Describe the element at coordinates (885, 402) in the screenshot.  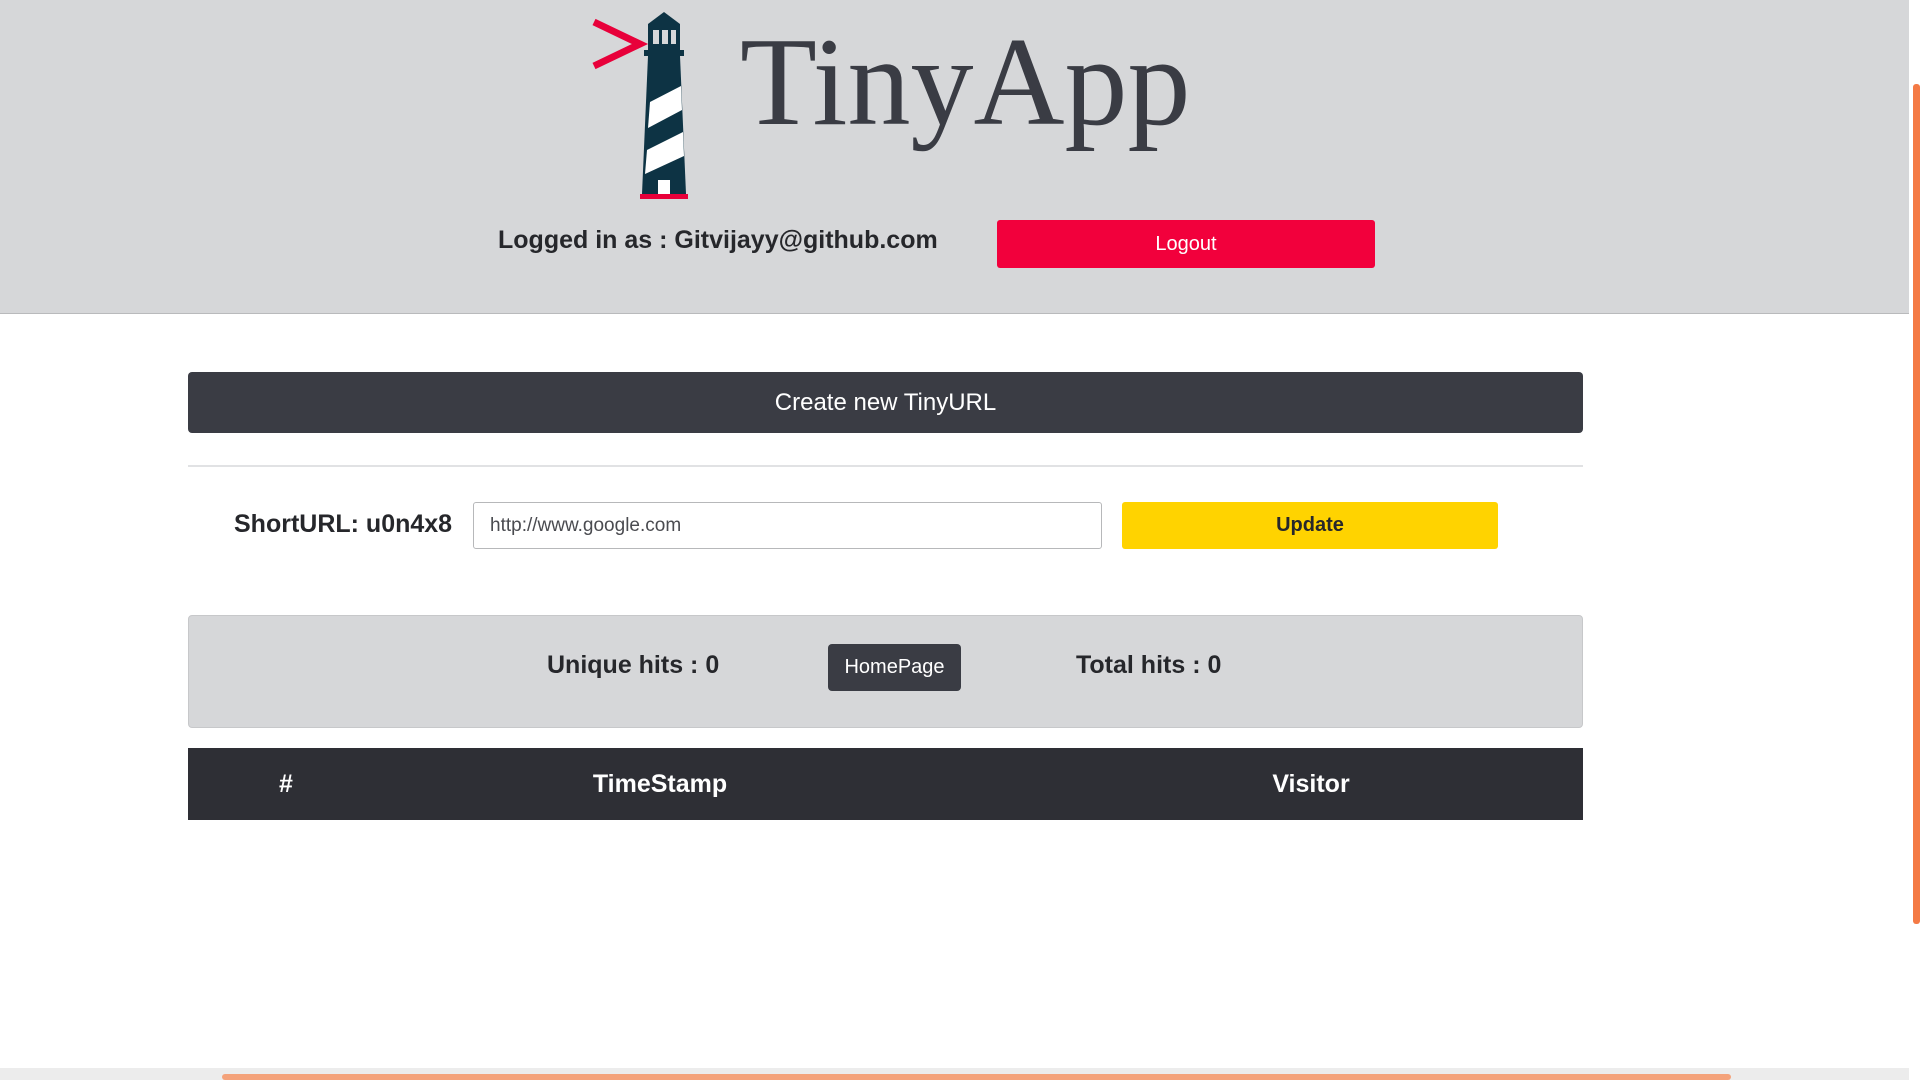
I see `create-new-tinyurl-button: Create new TinyURL` at that location.